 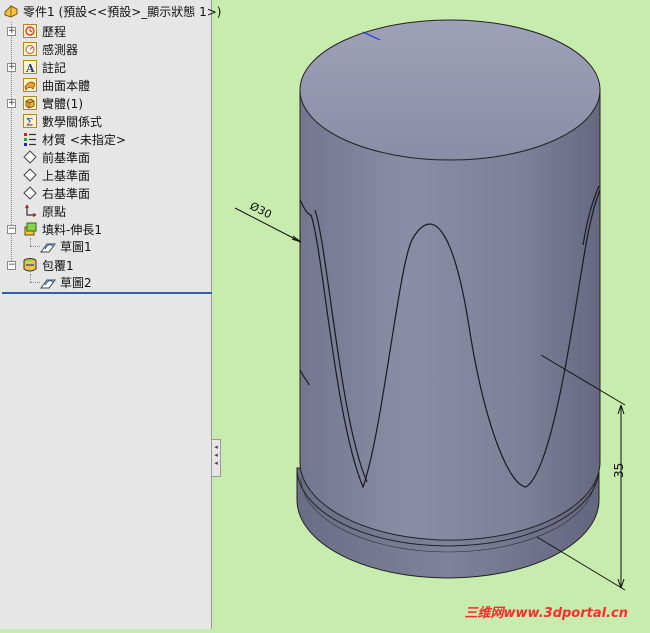 I want to click on tree-item-boss-extrude: 填料-伸長1, so click(x=62, y=229).